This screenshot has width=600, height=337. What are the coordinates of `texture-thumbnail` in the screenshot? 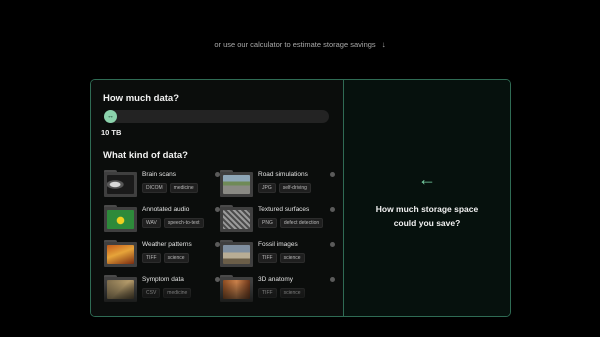 It's located at (236, 219).